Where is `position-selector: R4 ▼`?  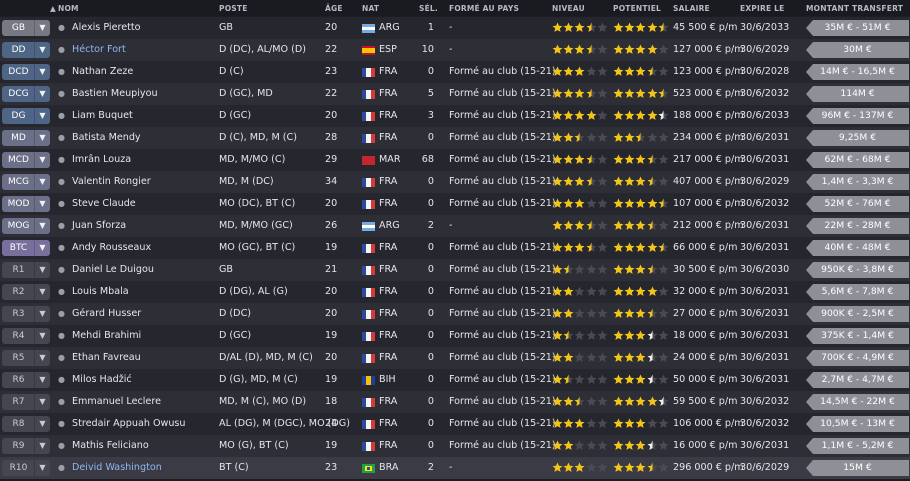
position-selector: R4 ▼ is located at coordinates (26, 336).